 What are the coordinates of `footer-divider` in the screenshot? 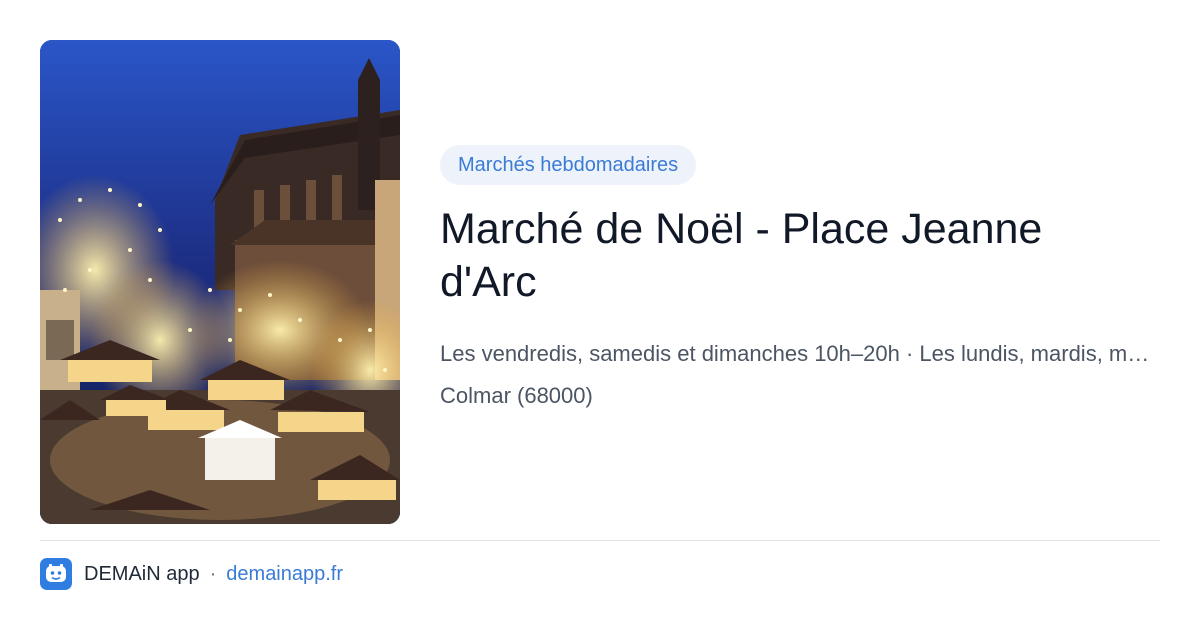 It's located at (600, 540).